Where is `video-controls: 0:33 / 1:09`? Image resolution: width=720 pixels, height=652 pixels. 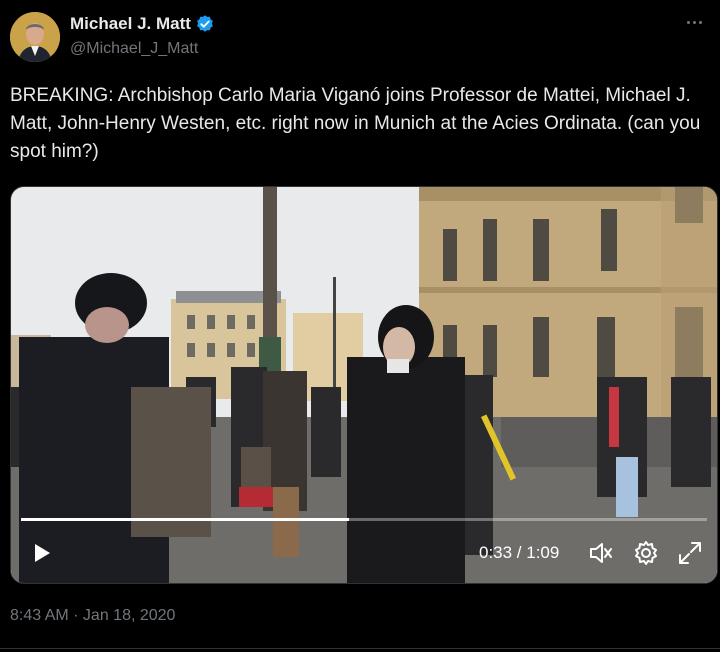 video-controls: 0:33 / 1:09 is located at coordinates (364, 554).